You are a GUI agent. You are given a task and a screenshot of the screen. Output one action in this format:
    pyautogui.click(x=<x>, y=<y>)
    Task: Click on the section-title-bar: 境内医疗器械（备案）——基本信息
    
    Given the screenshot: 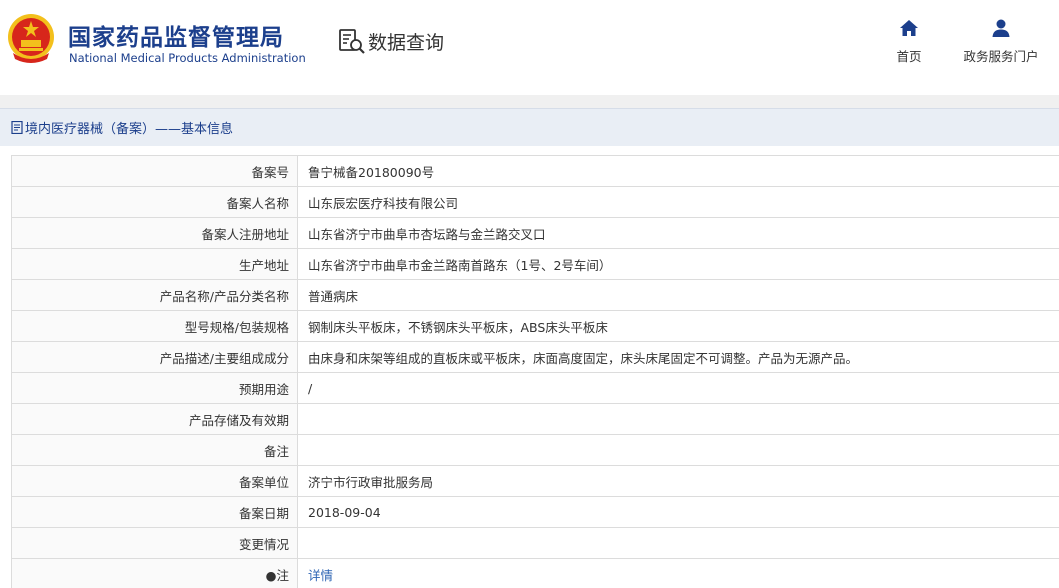 What is the action you would take?
    pyautogui.click(x=529, y=127)
    